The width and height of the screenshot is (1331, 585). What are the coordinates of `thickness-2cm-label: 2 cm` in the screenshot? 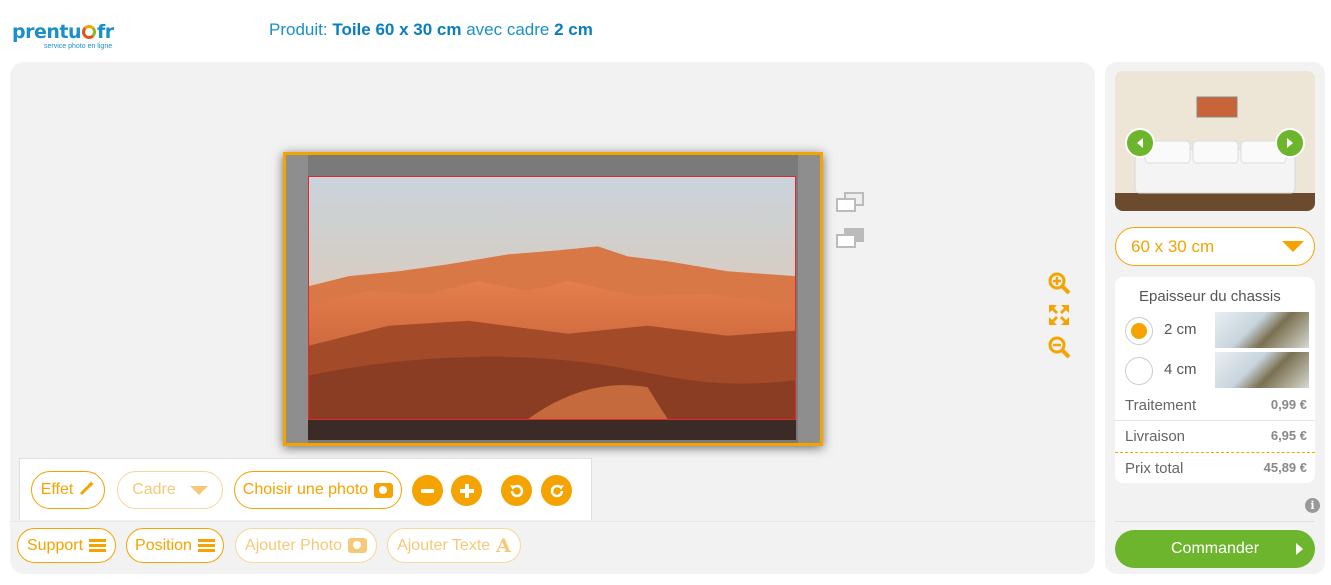 It's located at (1180, 329).